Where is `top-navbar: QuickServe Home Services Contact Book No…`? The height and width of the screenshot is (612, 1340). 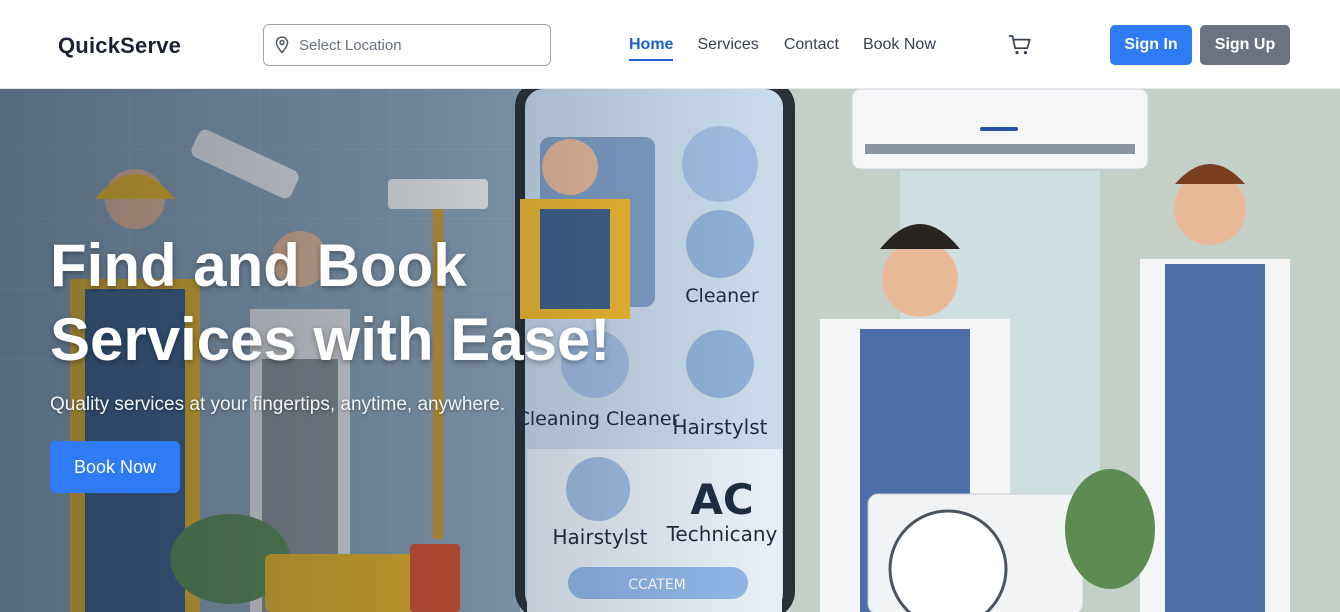 top-navbar: QuickServe Home Services Contact Book No… is located at coordinates (670, 44).